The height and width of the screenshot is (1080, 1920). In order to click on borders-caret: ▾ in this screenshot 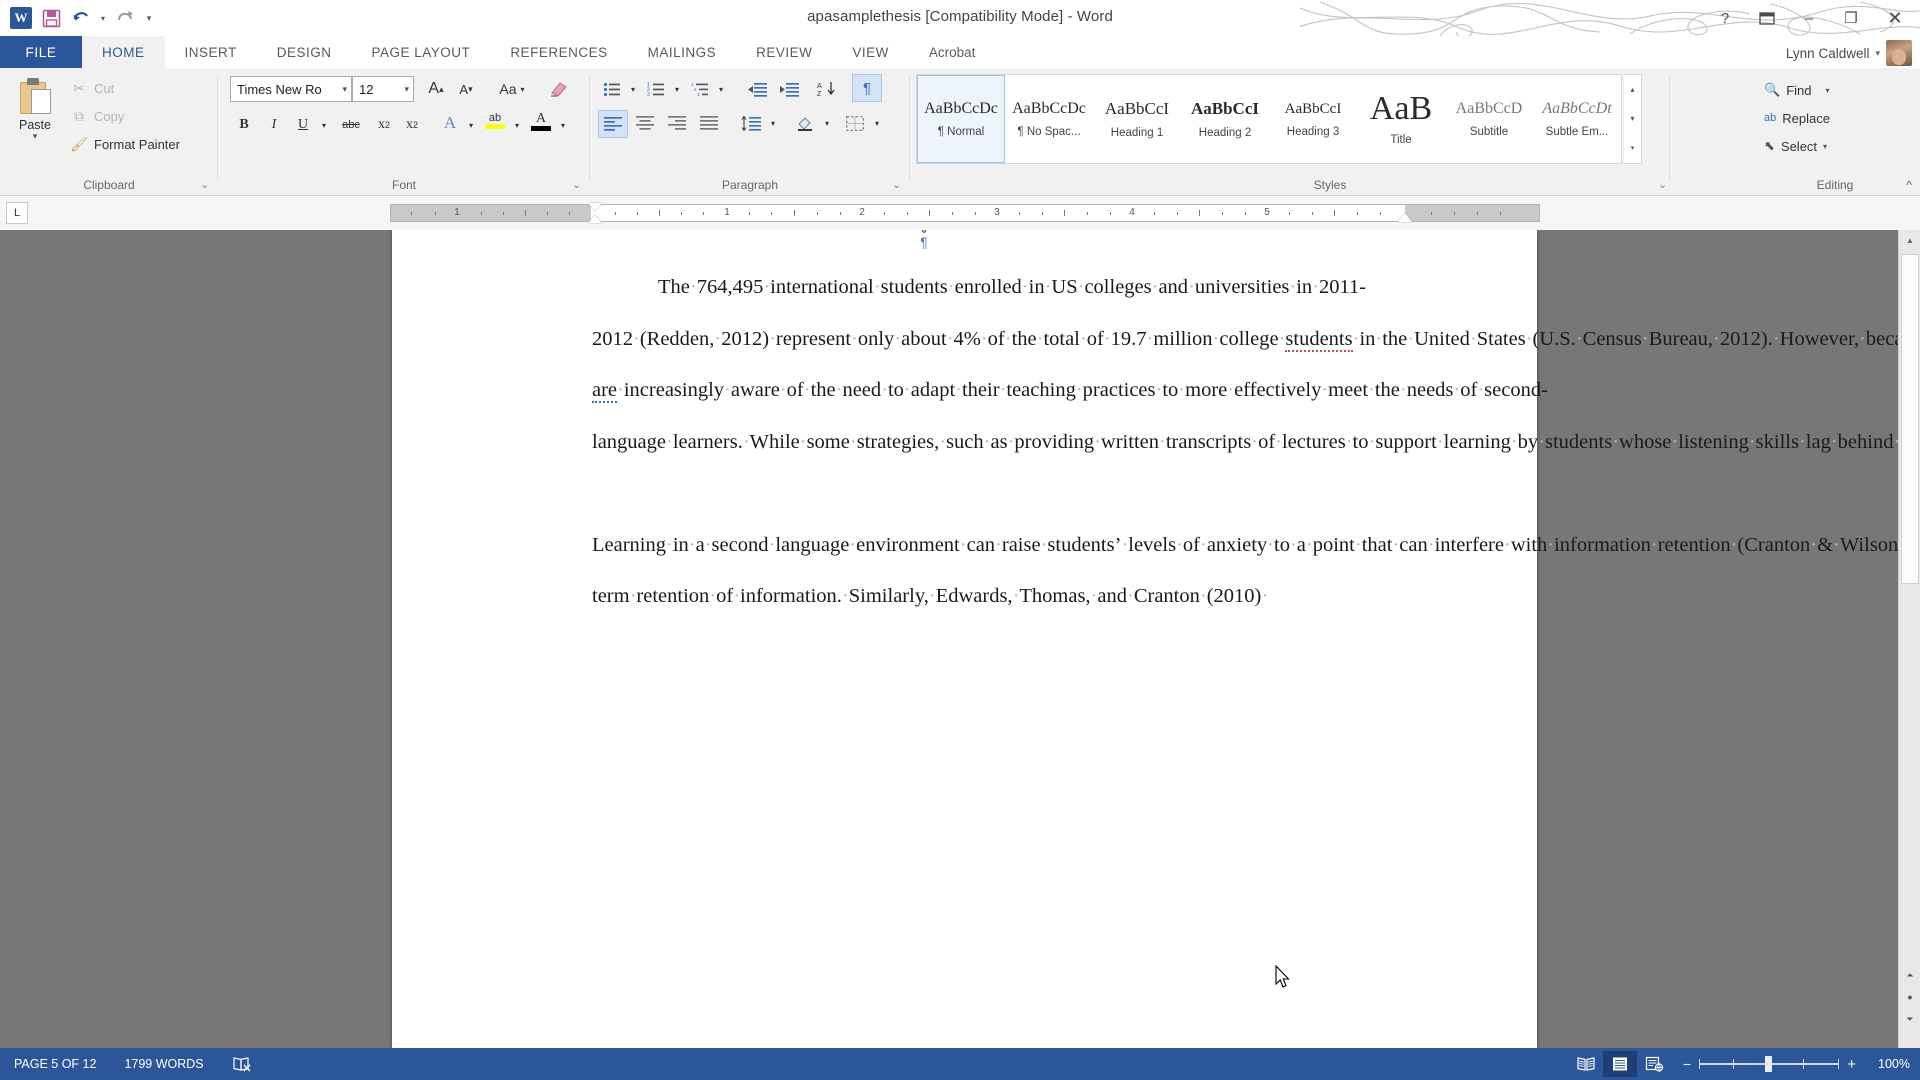, I will do `click(877, 123)`.